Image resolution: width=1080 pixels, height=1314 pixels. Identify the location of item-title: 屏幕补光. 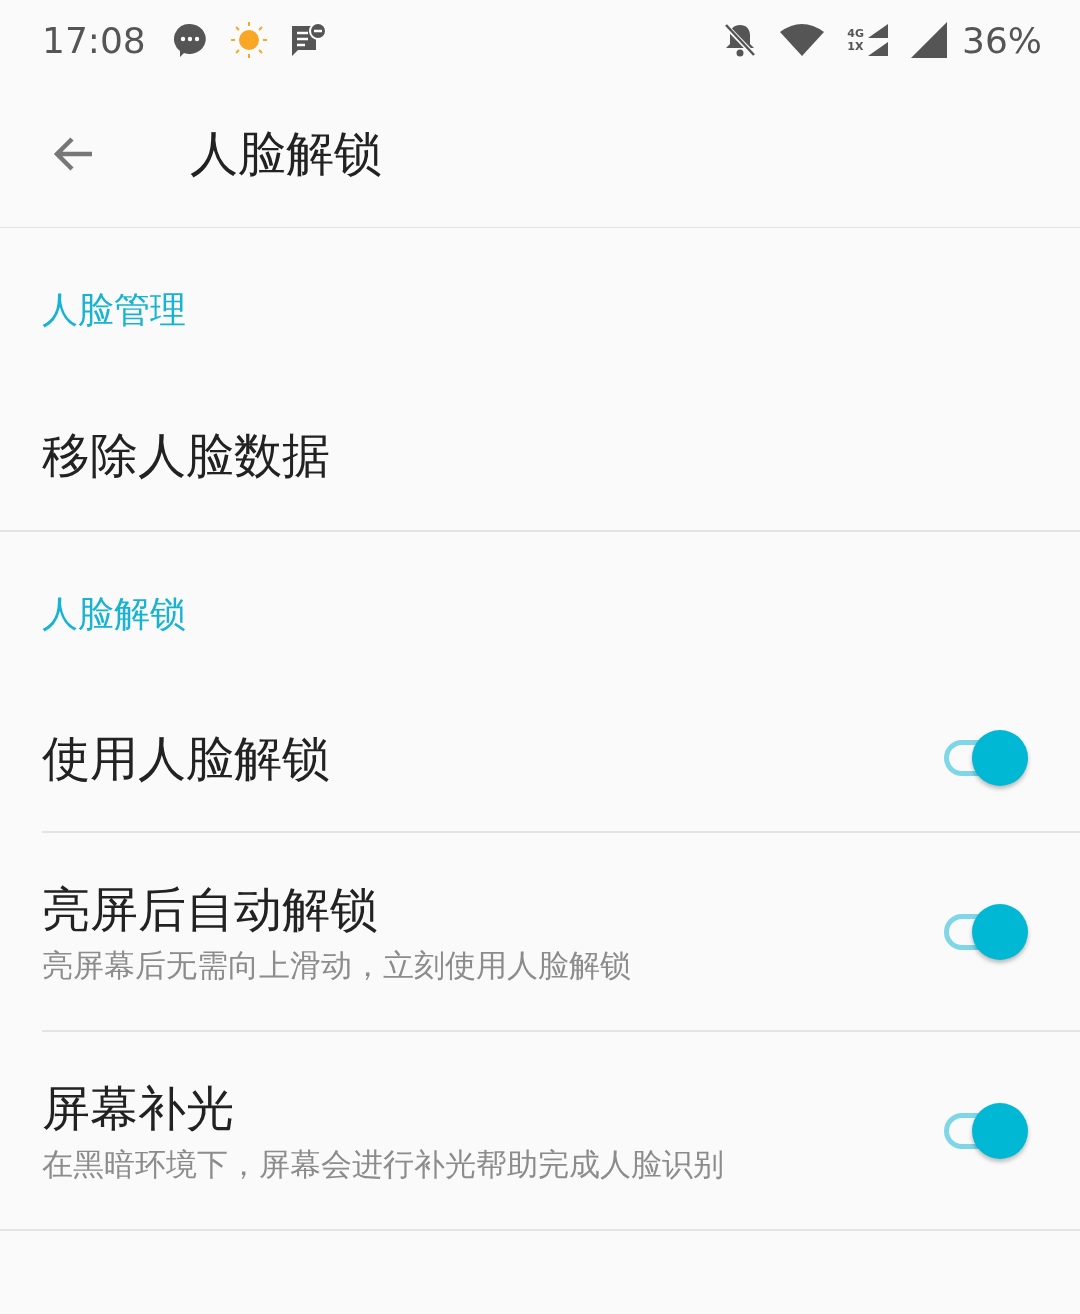
(138, 1108).